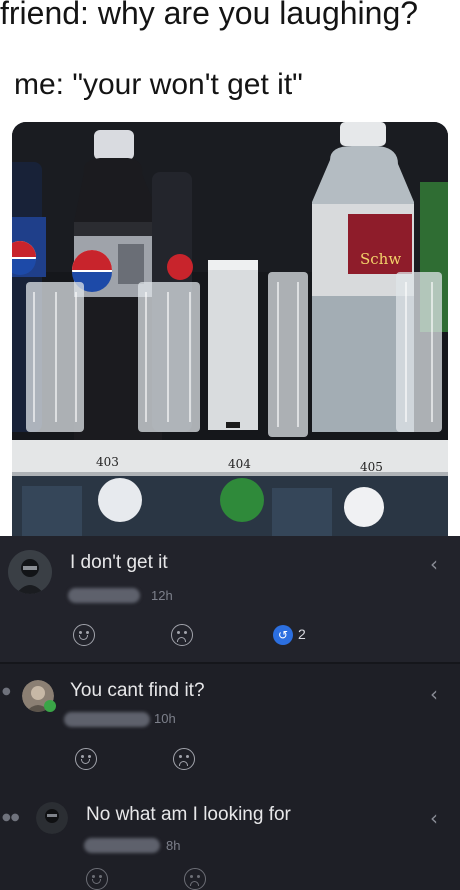 Image resolution: width=460 pixels, height=890 pixels. What do you see at coordinates (158, 84) in the screenshot?
I see `meme-caption-me: me: "your won't get it"` at bounding box center [158, 84].